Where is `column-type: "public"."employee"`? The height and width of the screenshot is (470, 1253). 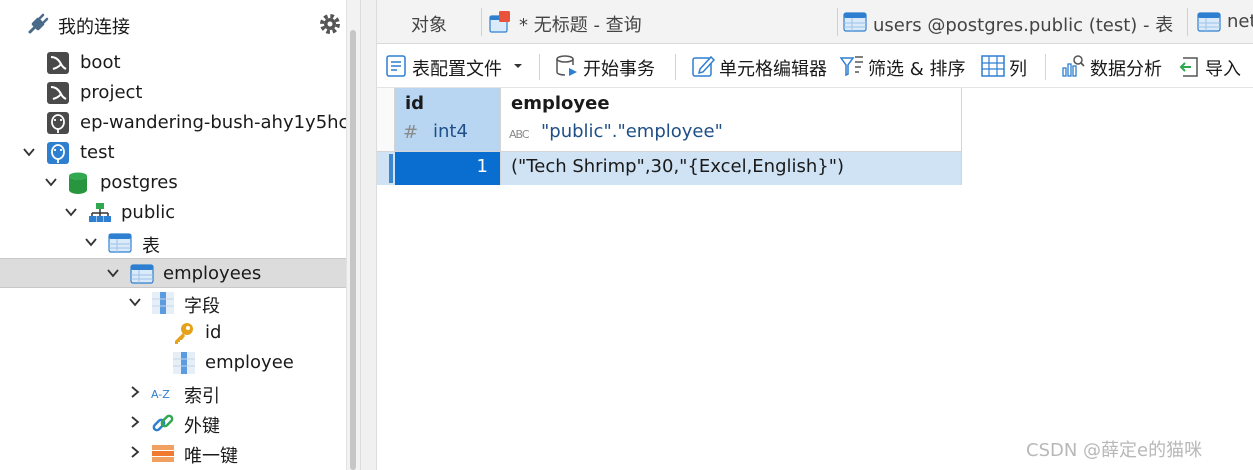 column-type: "public"."employee" is located at coordinates (632, 131).